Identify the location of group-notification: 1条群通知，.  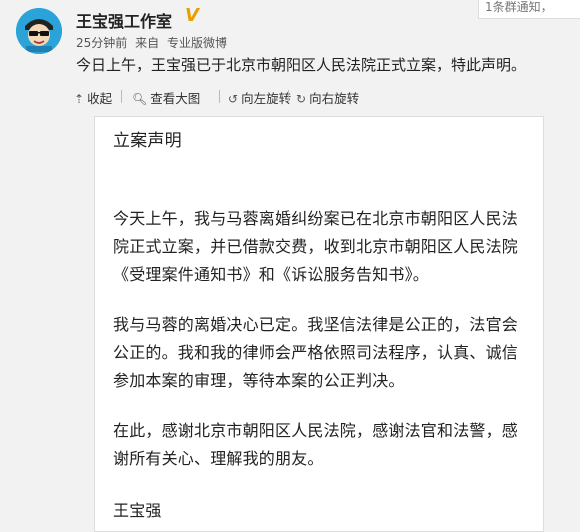
(529, 9).